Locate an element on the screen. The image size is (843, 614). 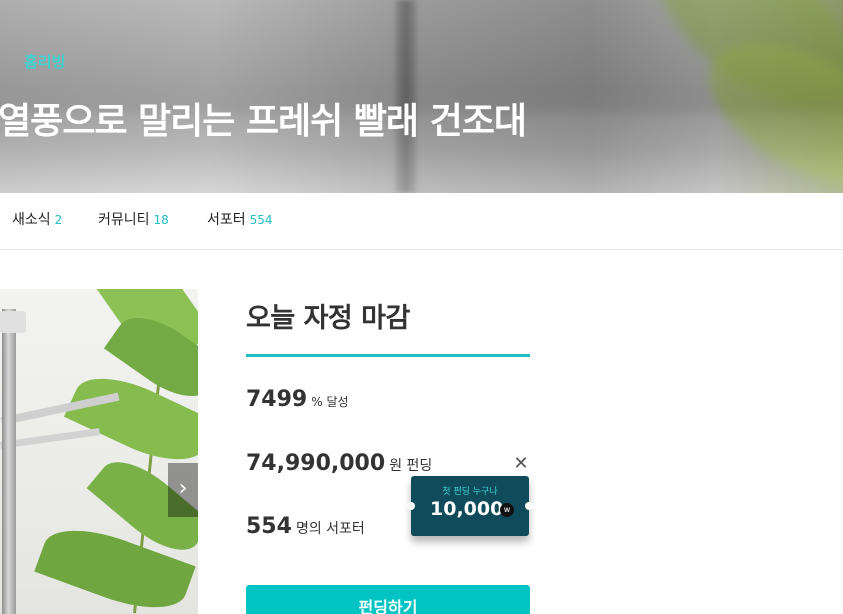
funded-amount-unit: 원 펀딩 is located at coordinates (411, 466).